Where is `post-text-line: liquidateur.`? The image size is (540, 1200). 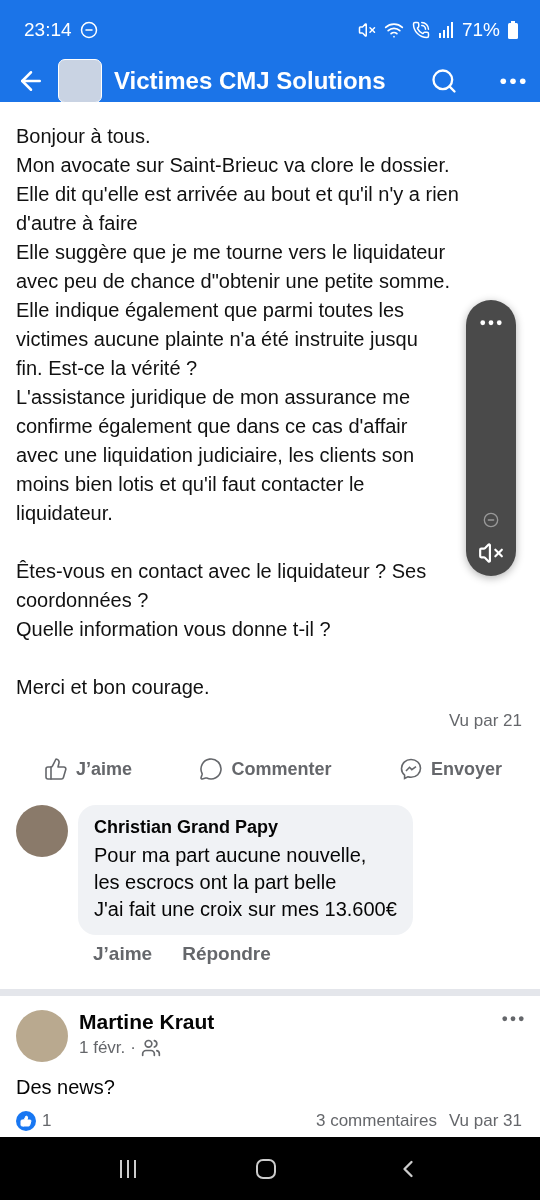 post-text-line: liquidateur. is located at coordinates (64, 513).